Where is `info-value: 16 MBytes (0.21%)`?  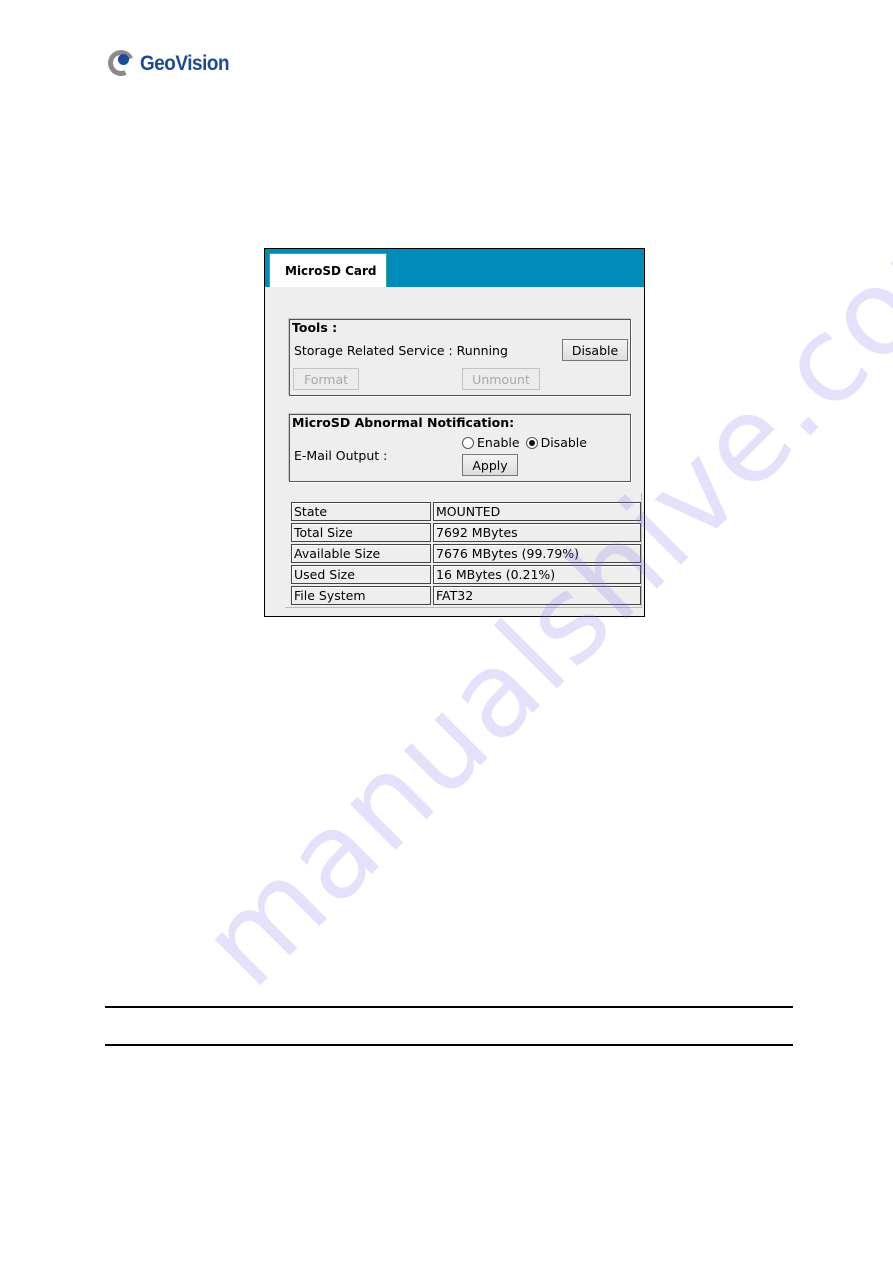 info-value: 16 MBytes (0.21%) is located at coordinates (537, 574).